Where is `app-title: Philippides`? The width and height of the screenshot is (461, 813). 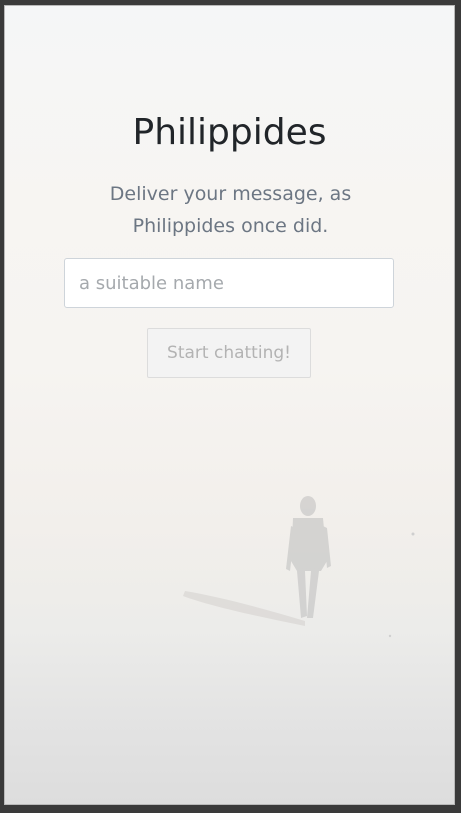 app-title: Philippides is located at coordinates (229, 132).